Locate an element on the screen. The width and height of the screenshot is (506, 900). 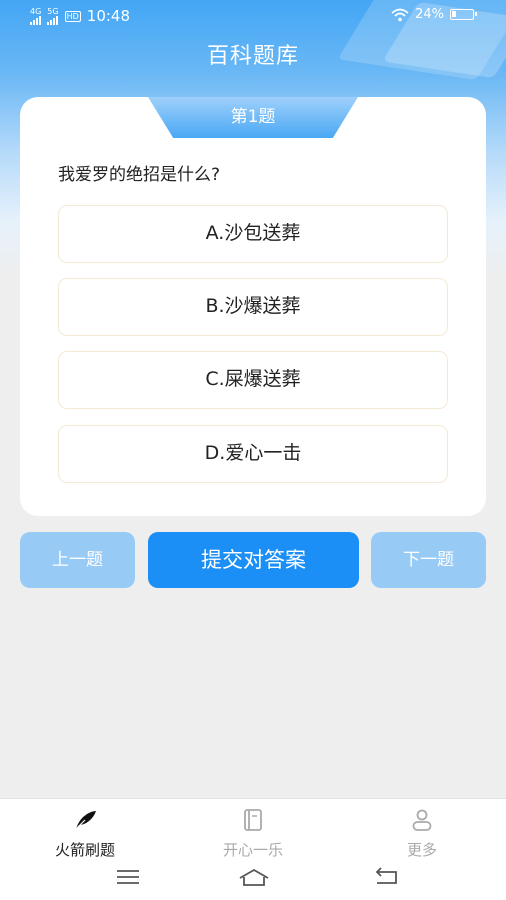
network-5g-indicator: 5G is located at coordinates (53, 16).